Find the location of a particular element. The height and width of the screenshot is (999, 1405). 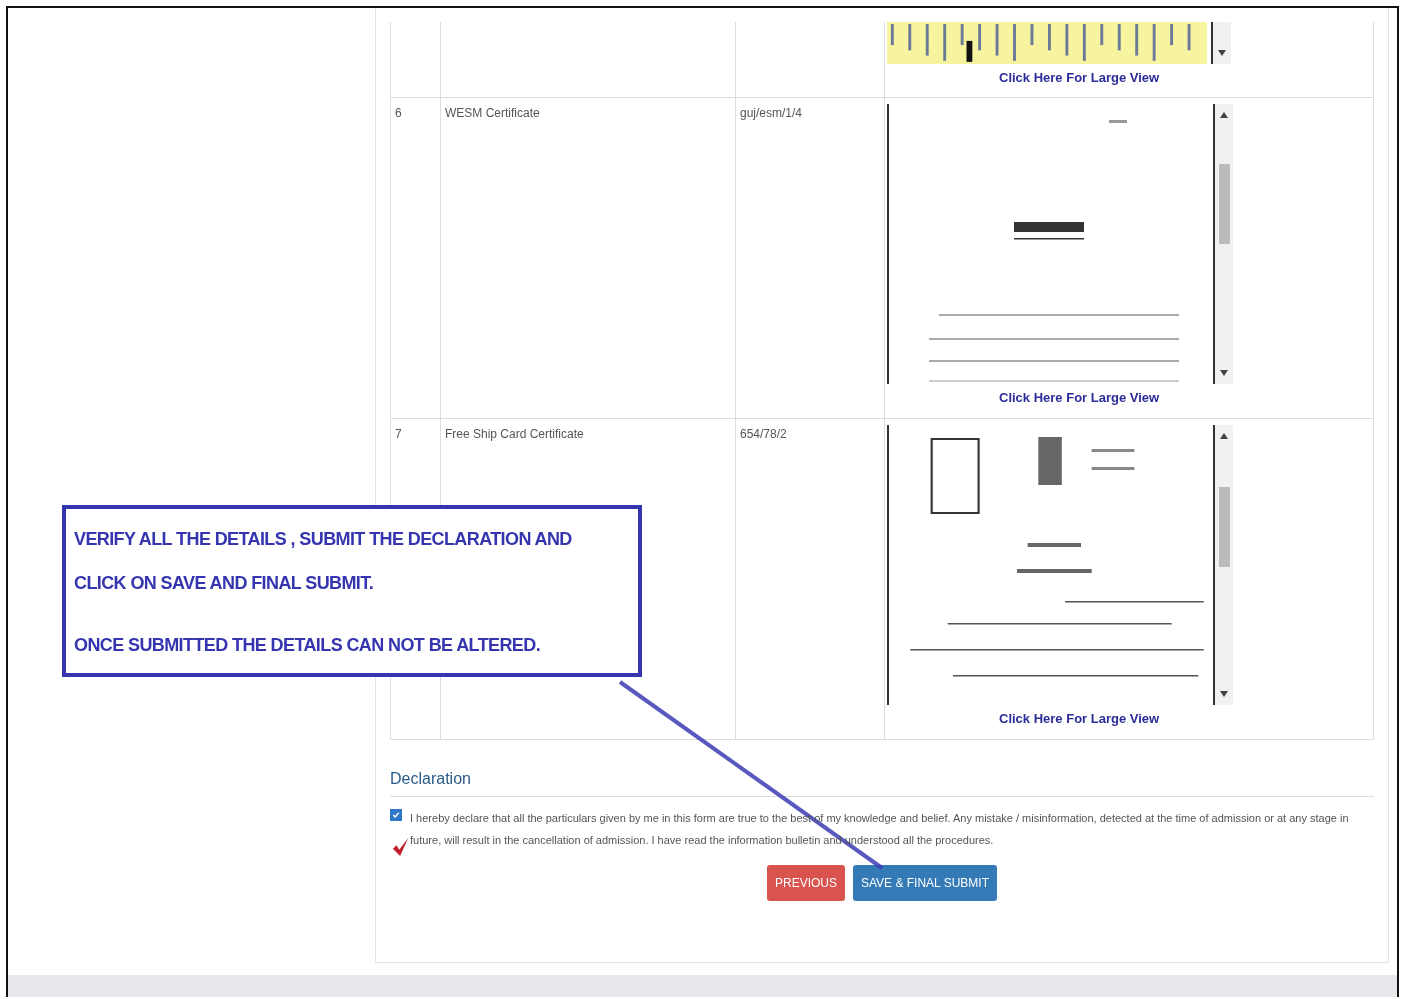

declaration-text: I hereby declare that all the particulars given by me in this form are true to the best of my knowledge and belief. Any mistake / misinformation, detected at the time of admission or at any stage in future, will result in the cancellation of admission. I have read the information bulletin and understood all the procedures. is located at coordinates (880, 829).